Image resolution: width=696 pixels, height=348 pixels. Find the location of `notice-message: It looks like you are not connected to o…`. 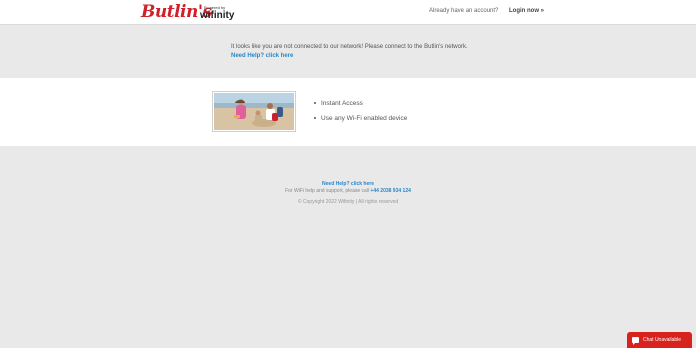

notice-message: It looks like you are not connected to o… is located at coordinates (349, 47).